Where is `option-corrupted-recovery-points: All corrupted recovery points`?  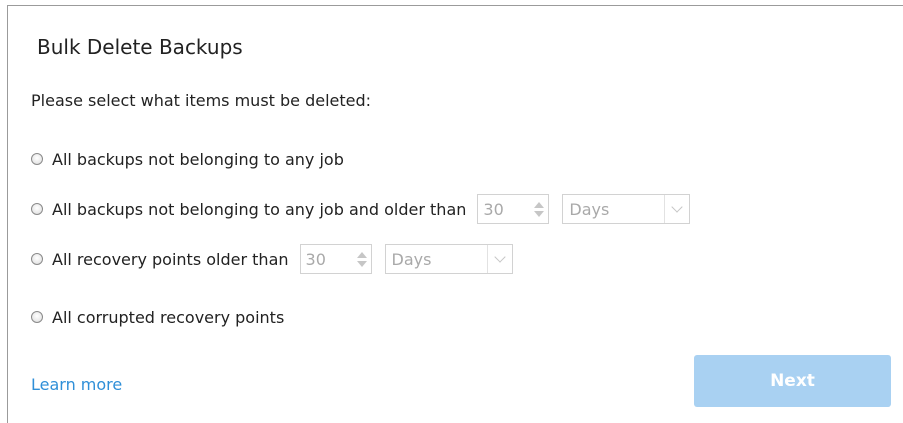
option-corrupted-recovery-points: All corrupted recovery points is located at coordinates (157, 317).